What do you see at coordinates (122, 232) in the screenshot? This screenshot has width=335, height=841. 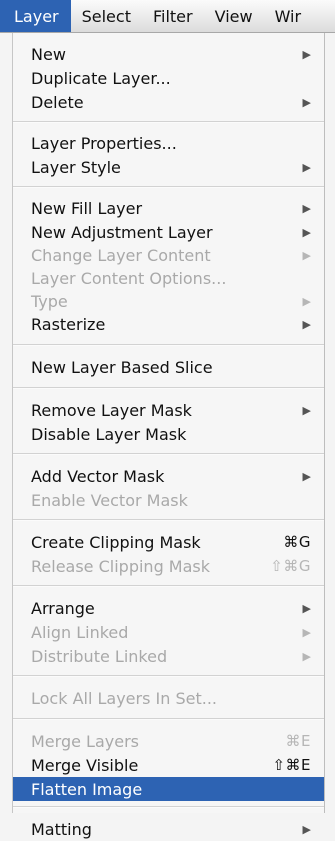 I see `menu-item-label: New Adjustment Layer` at bounding box center [122, 232].